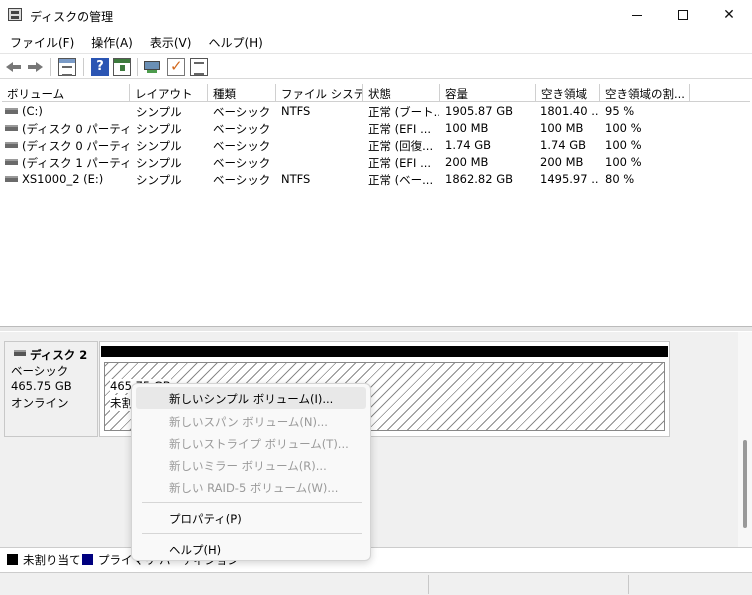 This screenshot has height=595, width=752. What do you see at coordinates (376, 558) in the screenshot?
I see `legend: 未割り当て プライマリ パーティション` at bounding box center [376, 558].